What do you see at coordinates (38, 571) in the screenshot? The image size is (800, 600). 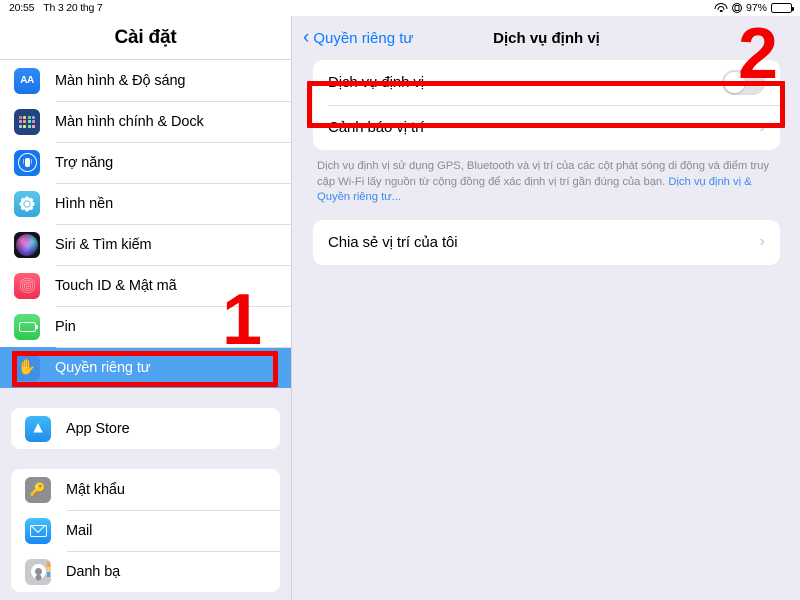 I see `contacts-icon` at bounding box center [38, 571].